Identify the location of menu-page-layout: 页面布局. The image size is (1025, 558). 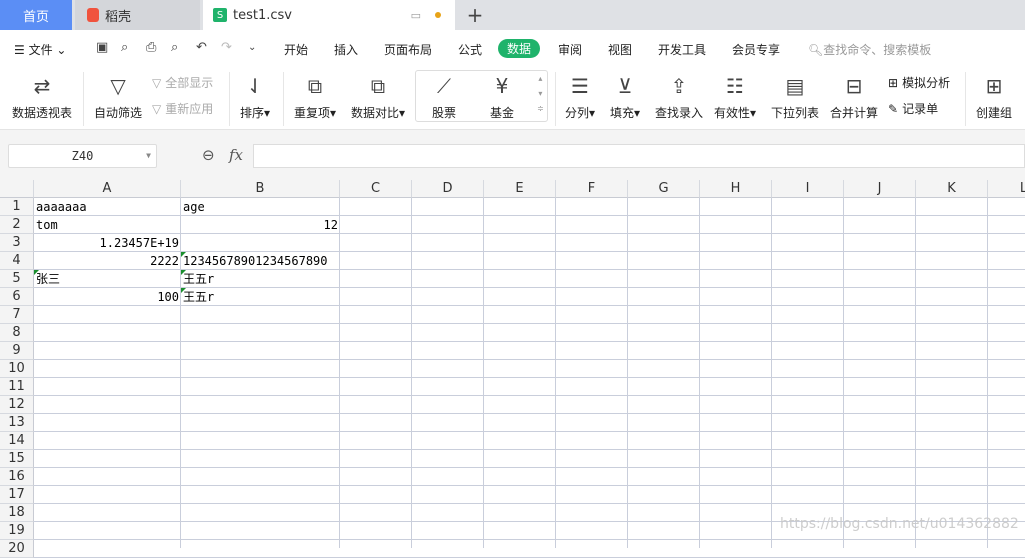
(408, 49).